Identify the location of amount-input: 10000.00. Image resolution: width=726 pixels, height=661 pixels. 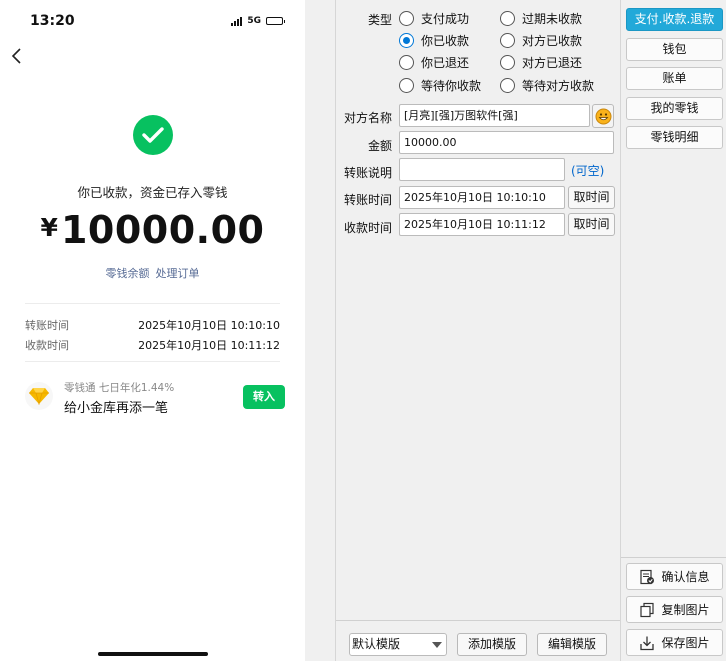
(506, 142).